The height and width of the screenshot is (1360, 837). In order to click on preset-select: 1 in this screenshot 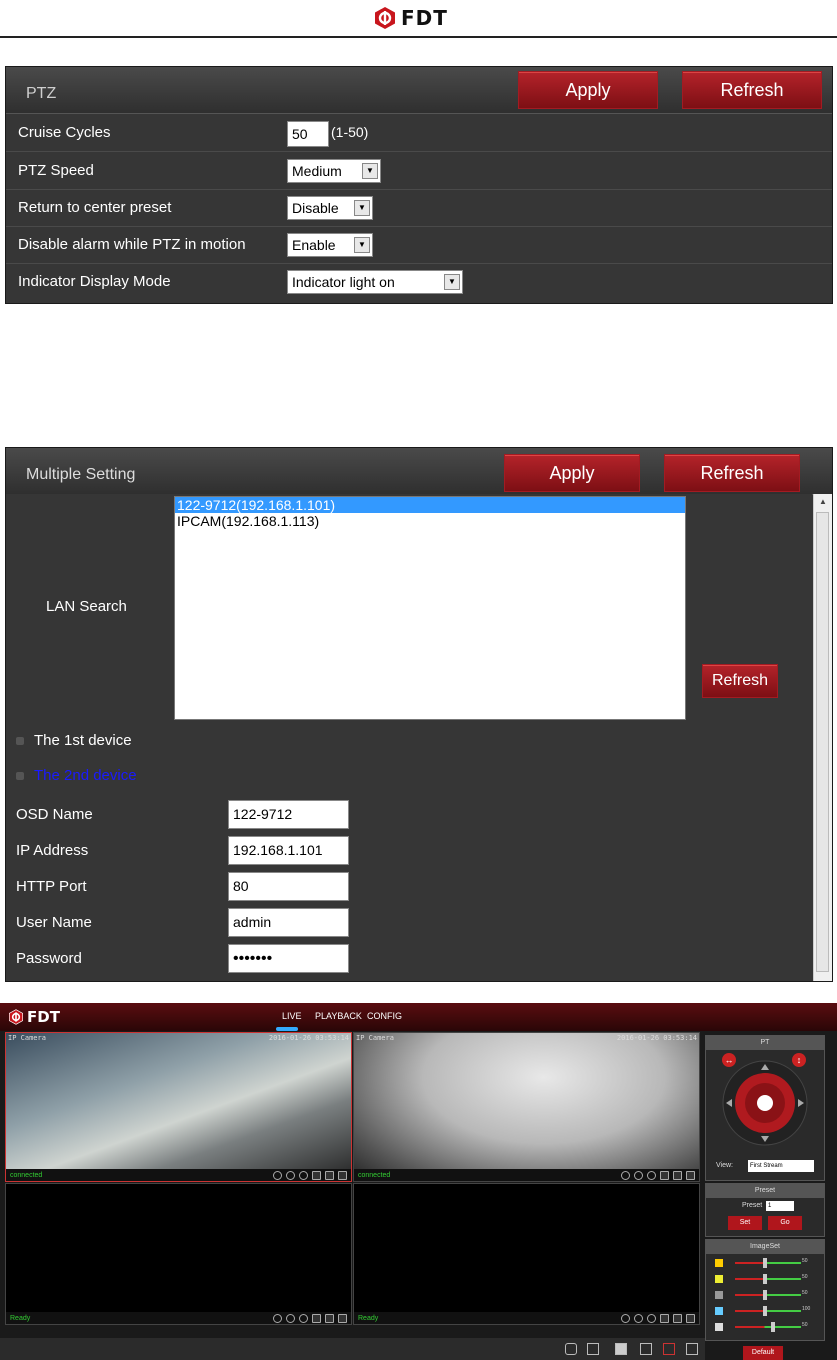, I will do `click(780, 1206)`.